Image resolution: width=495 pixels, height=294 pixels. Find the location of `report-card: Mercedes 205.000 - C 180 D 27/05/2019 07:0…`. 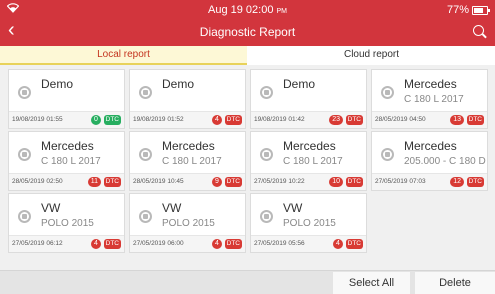

report-card: Mercedes 205.000 - C 180 D 27/05/2019 07:0… is located at coordinates (429, 161).